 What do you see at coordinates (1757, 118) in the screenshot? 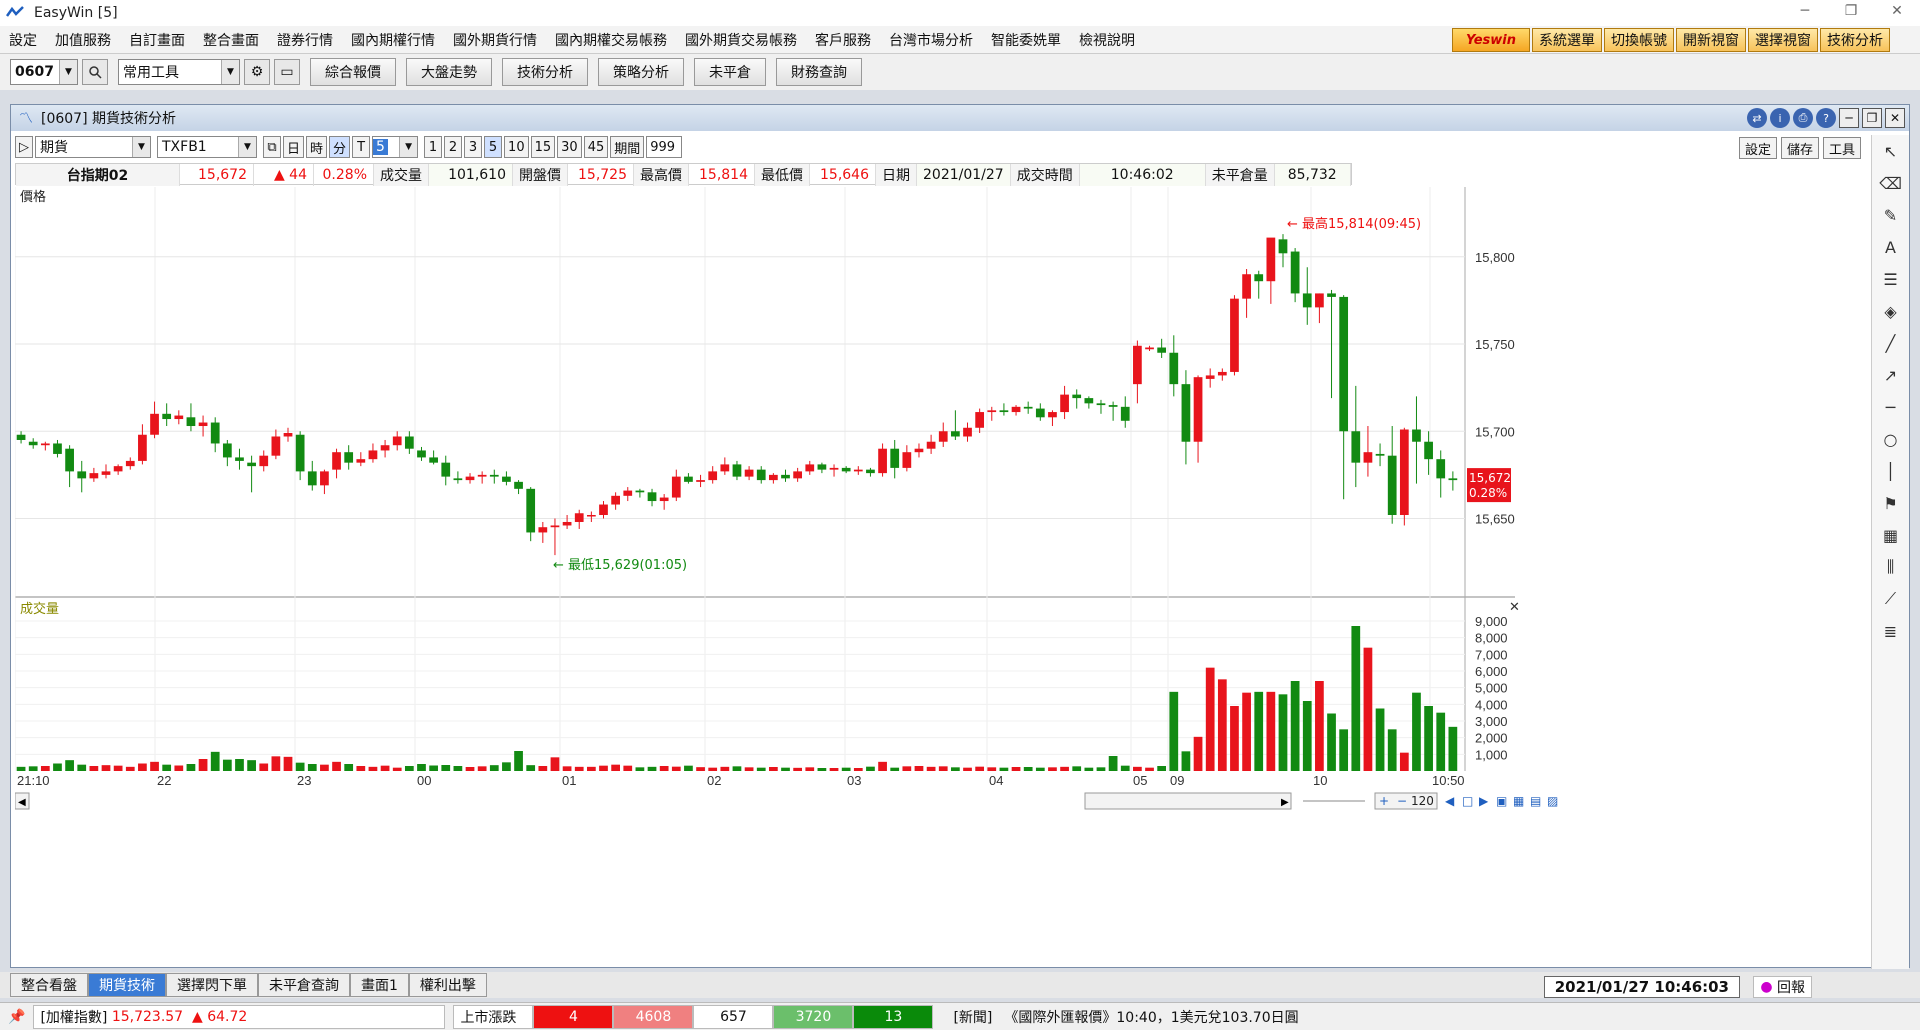
I see `link-icon: ⇄` at bounding box center [1757, 118].